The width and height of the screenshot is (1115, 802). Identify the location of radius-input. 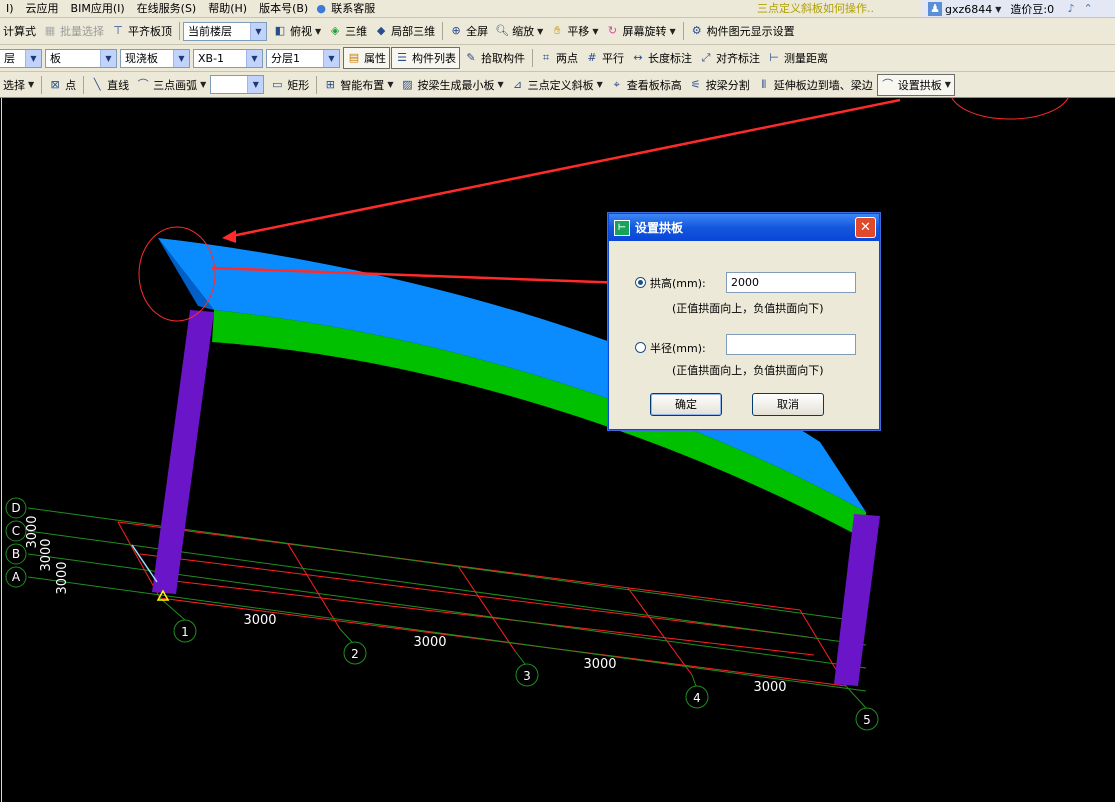
(791, 344).